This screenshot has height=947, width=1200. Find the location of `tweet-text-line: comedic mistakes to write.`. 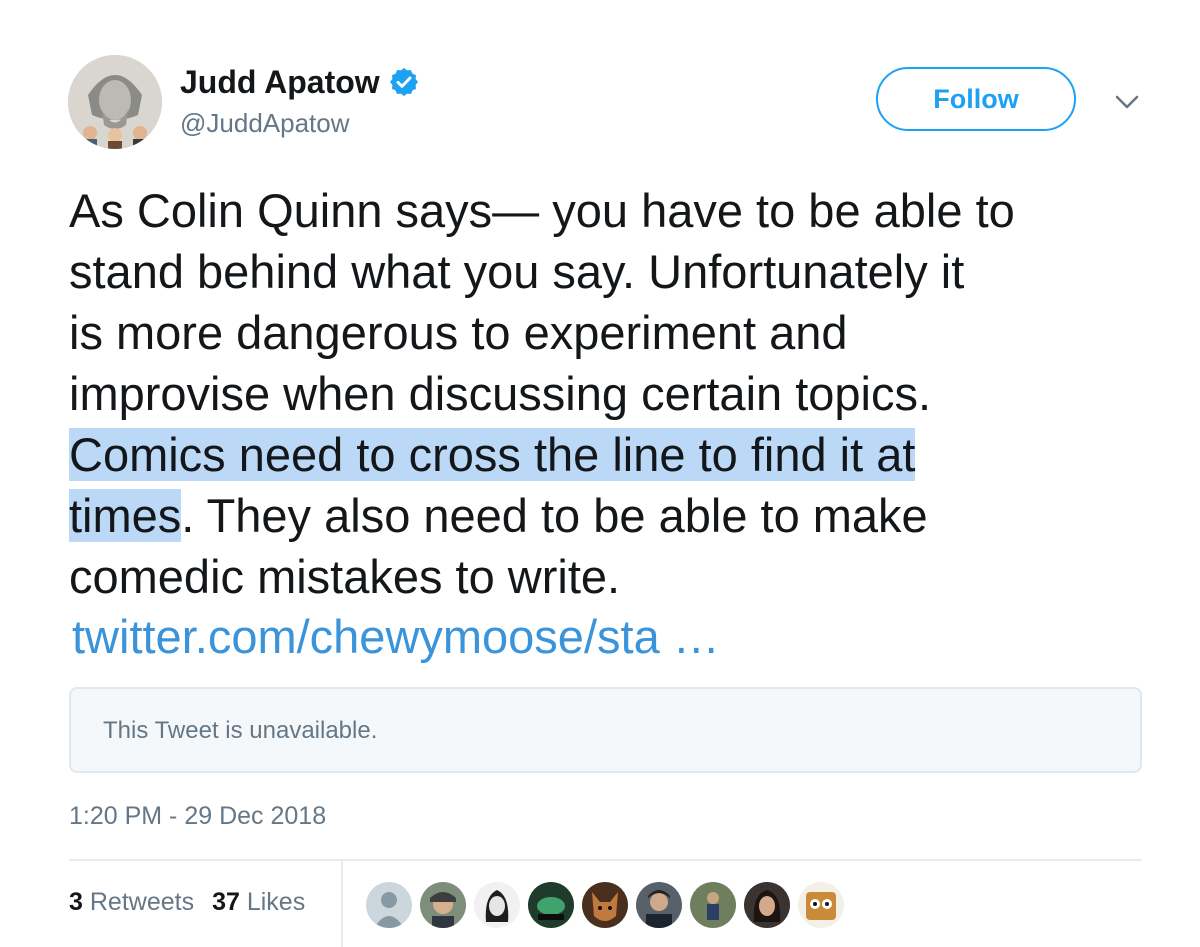

tweet-text-line: comedic mistakes to write. is located at coordinates (345, 576).